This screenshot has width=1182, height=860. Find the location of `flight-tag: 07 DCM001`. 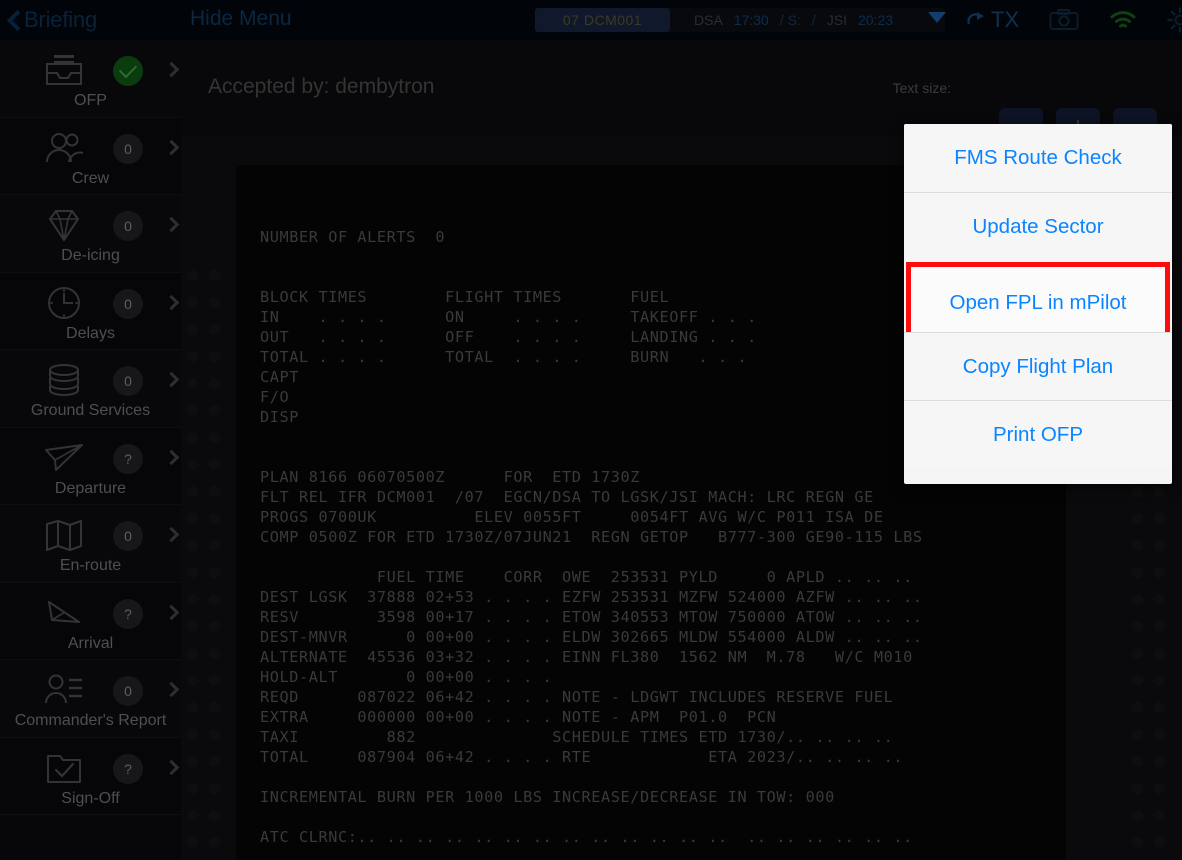

flight-tag: 07 DCM001 is located at coordinates (602, 20).